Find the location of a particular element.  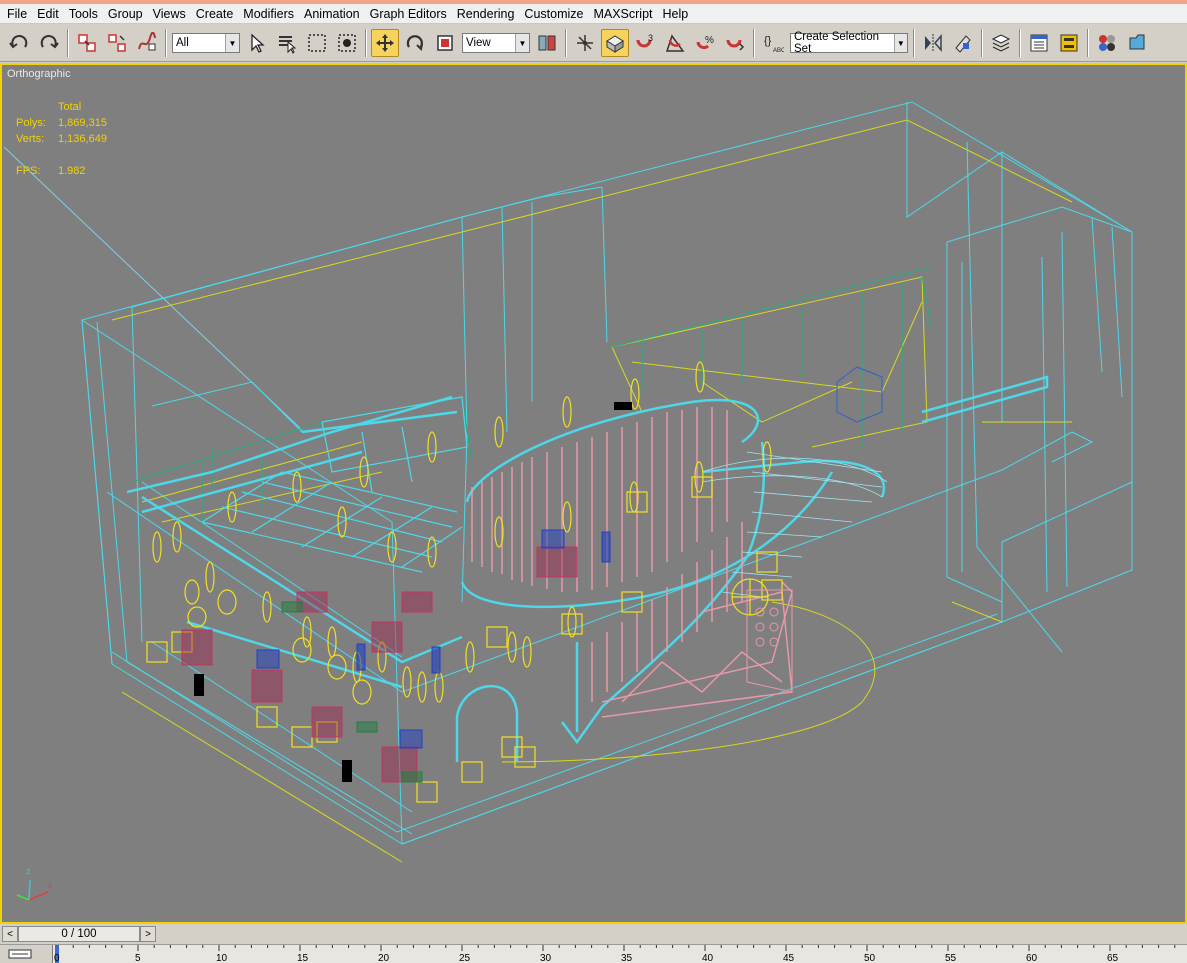

rect-region-button is located at coordinates (317, 43).